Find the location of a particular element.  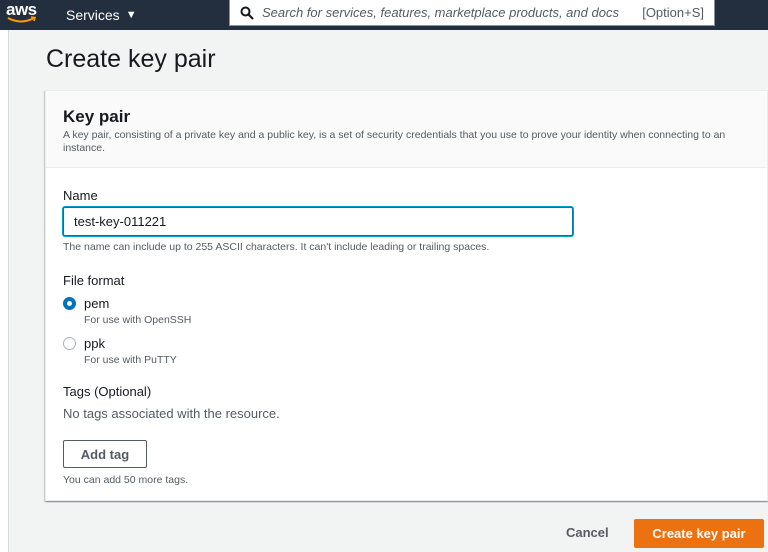

search-shortcut-hint: [Option+S] is located at coordinates (673, 12).